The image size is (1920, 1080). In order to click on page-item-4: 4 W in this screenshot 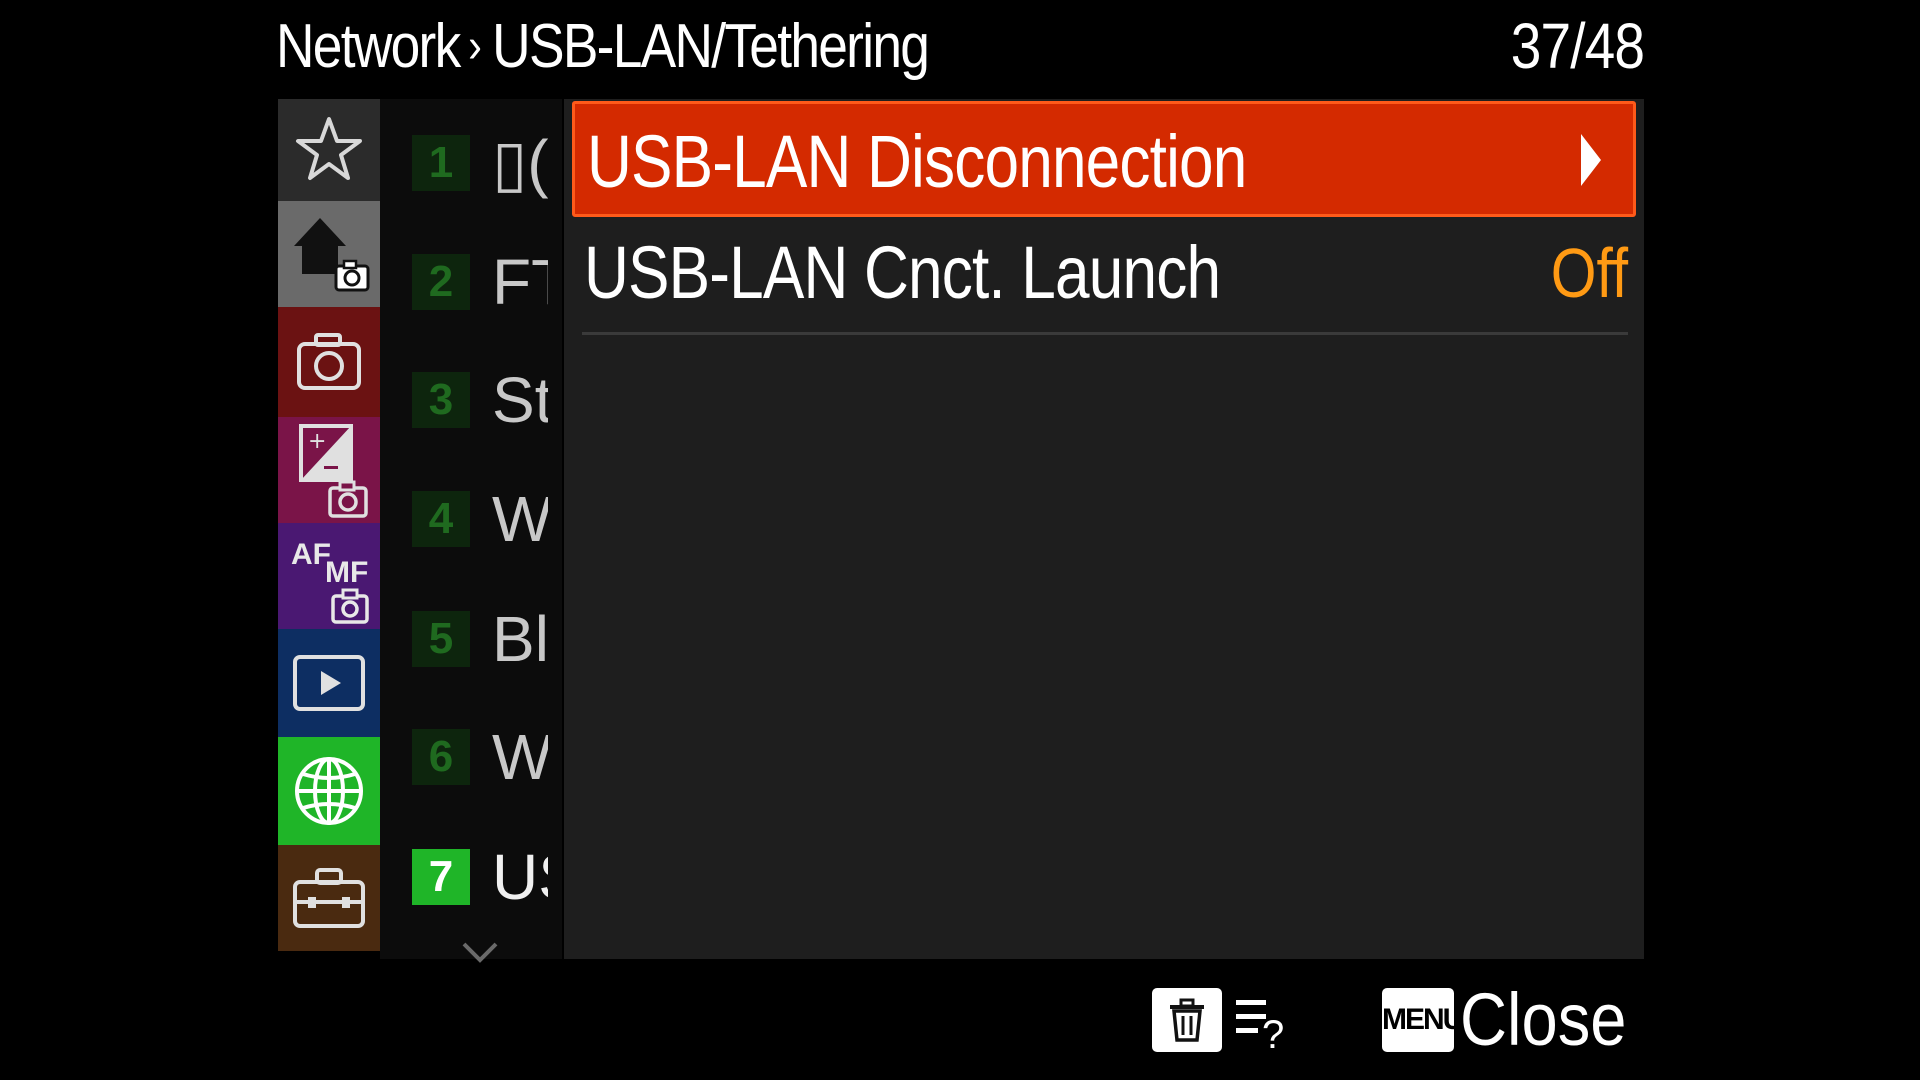, I will do `click(471, 519)`.